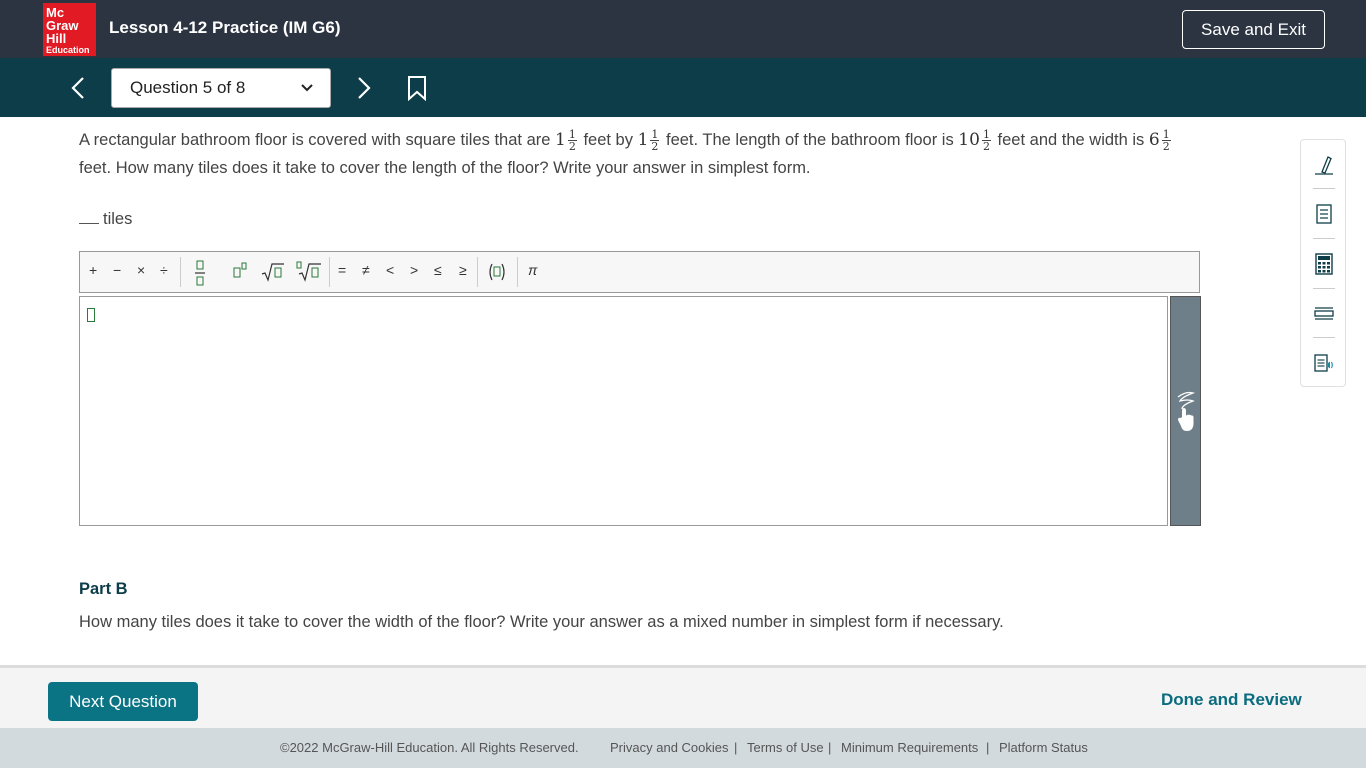 This screenshot has width=1366, height=768. What do you see at coordinates (164, 270) in the screenshot?
I see `divide-button: ÷` at bounding box center [164, 270].